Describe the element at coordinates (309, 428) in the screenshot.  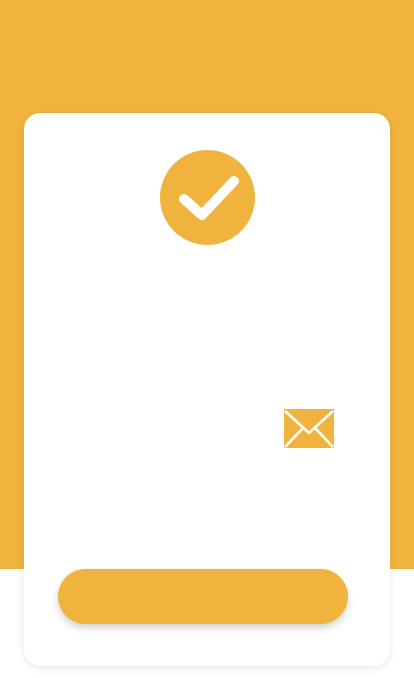
I see `mail-icon` at that location.